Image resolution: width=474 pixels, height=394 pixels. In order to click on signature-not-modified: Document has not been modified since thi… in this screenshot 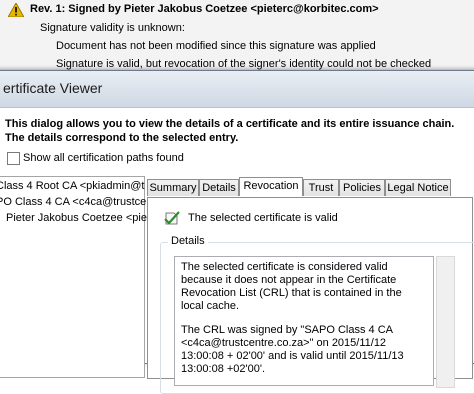, I will do `click(216, 46)`.